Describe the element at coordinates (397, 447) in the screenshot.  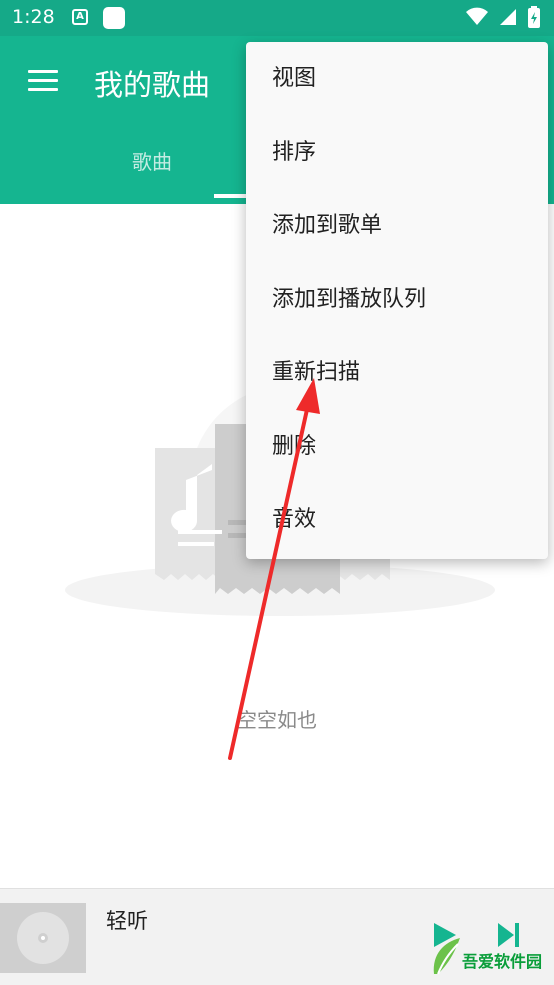
I see `menu-item-delete: 删除` at that location.